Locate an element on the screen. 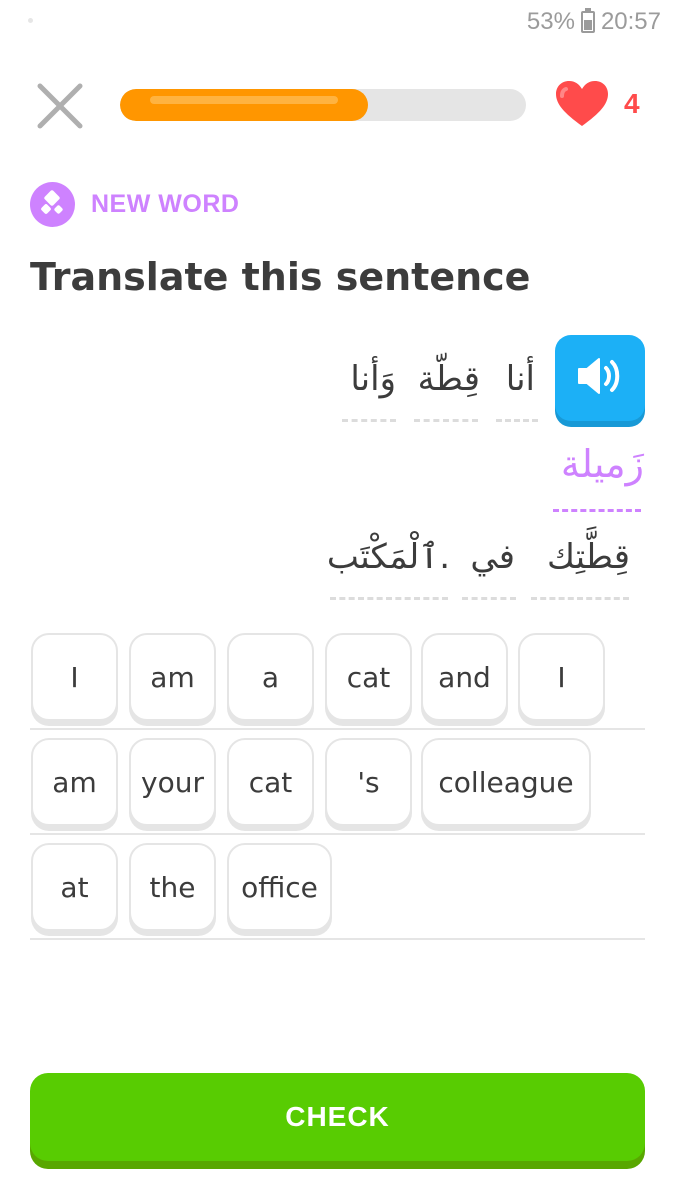  word-chip: a is located at coordinates (270, 677).